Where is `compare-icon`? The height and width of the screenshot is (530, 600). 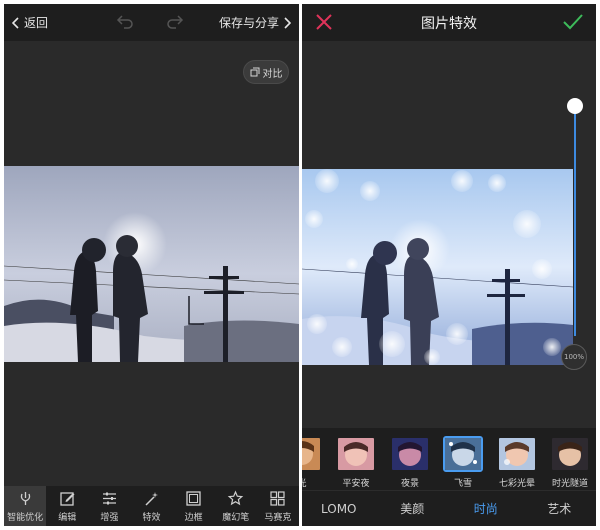
compare-icon is located at coordinates (254, 72).